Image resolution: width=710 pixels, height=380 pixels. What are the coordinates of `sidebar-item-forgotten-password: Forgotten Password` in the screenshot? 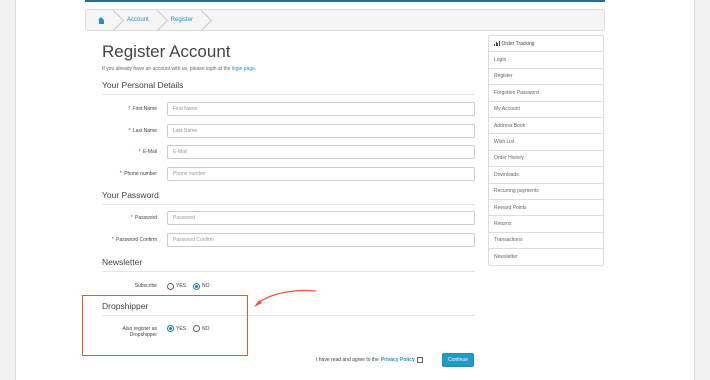 It's located at (546, 93).